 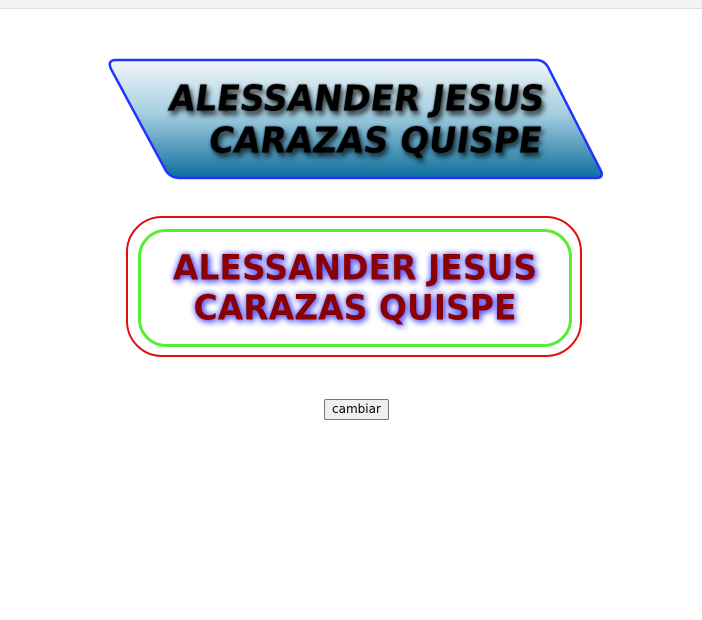 I want to click on rounded-banner: ALESSANDER JESUS CARAZAS QUISPE, so click(x=355, y=288).